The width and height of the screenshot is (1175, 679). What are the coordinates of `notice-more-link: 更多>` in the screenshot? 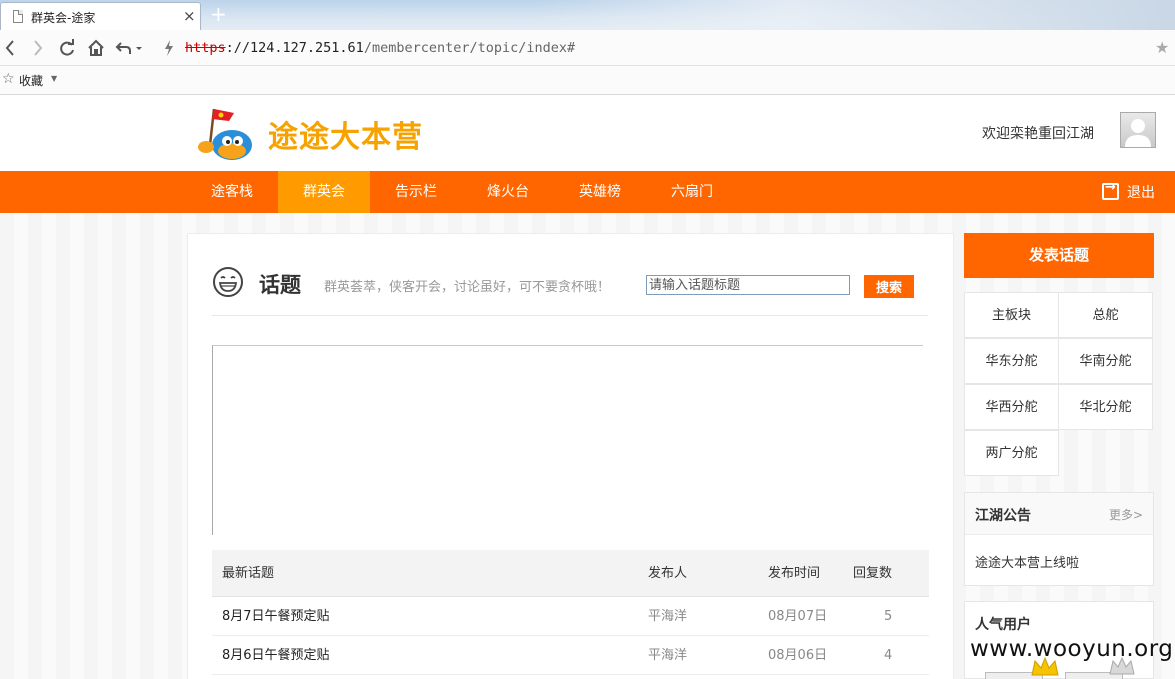 It's located at (1126, 514).